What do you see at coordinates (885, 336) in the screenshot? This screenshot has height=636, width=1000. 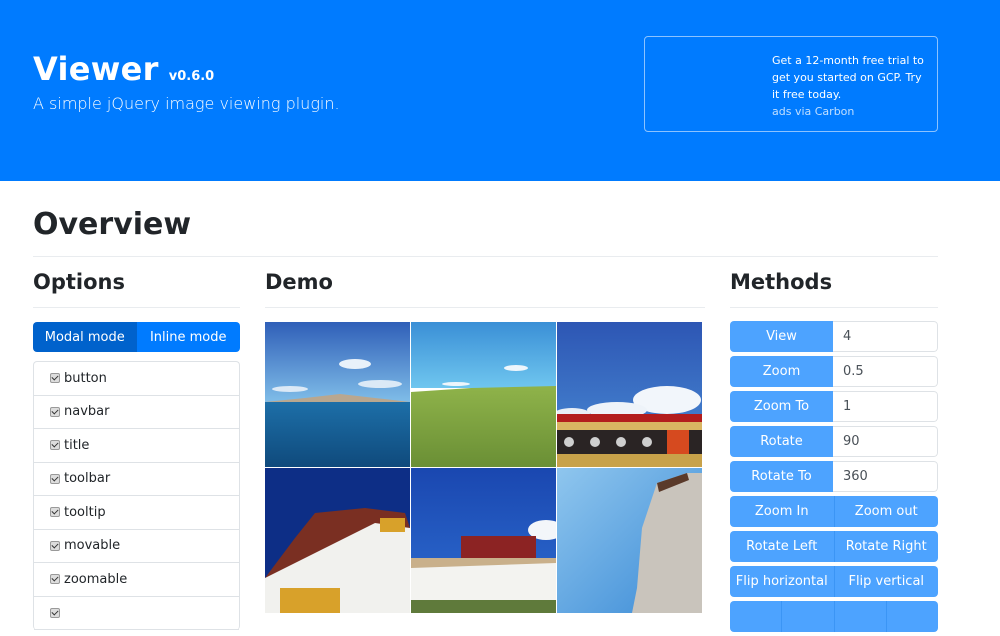 I see `view-input: 4` at bounding box center [885, 336].